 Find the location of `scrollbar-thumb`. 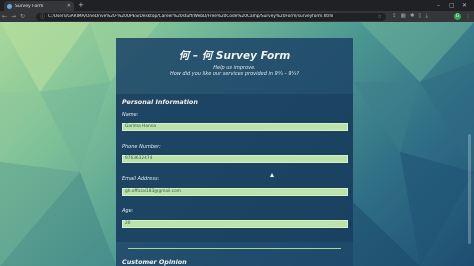

scrollbar-thumb is located at coordinates (469, 189).